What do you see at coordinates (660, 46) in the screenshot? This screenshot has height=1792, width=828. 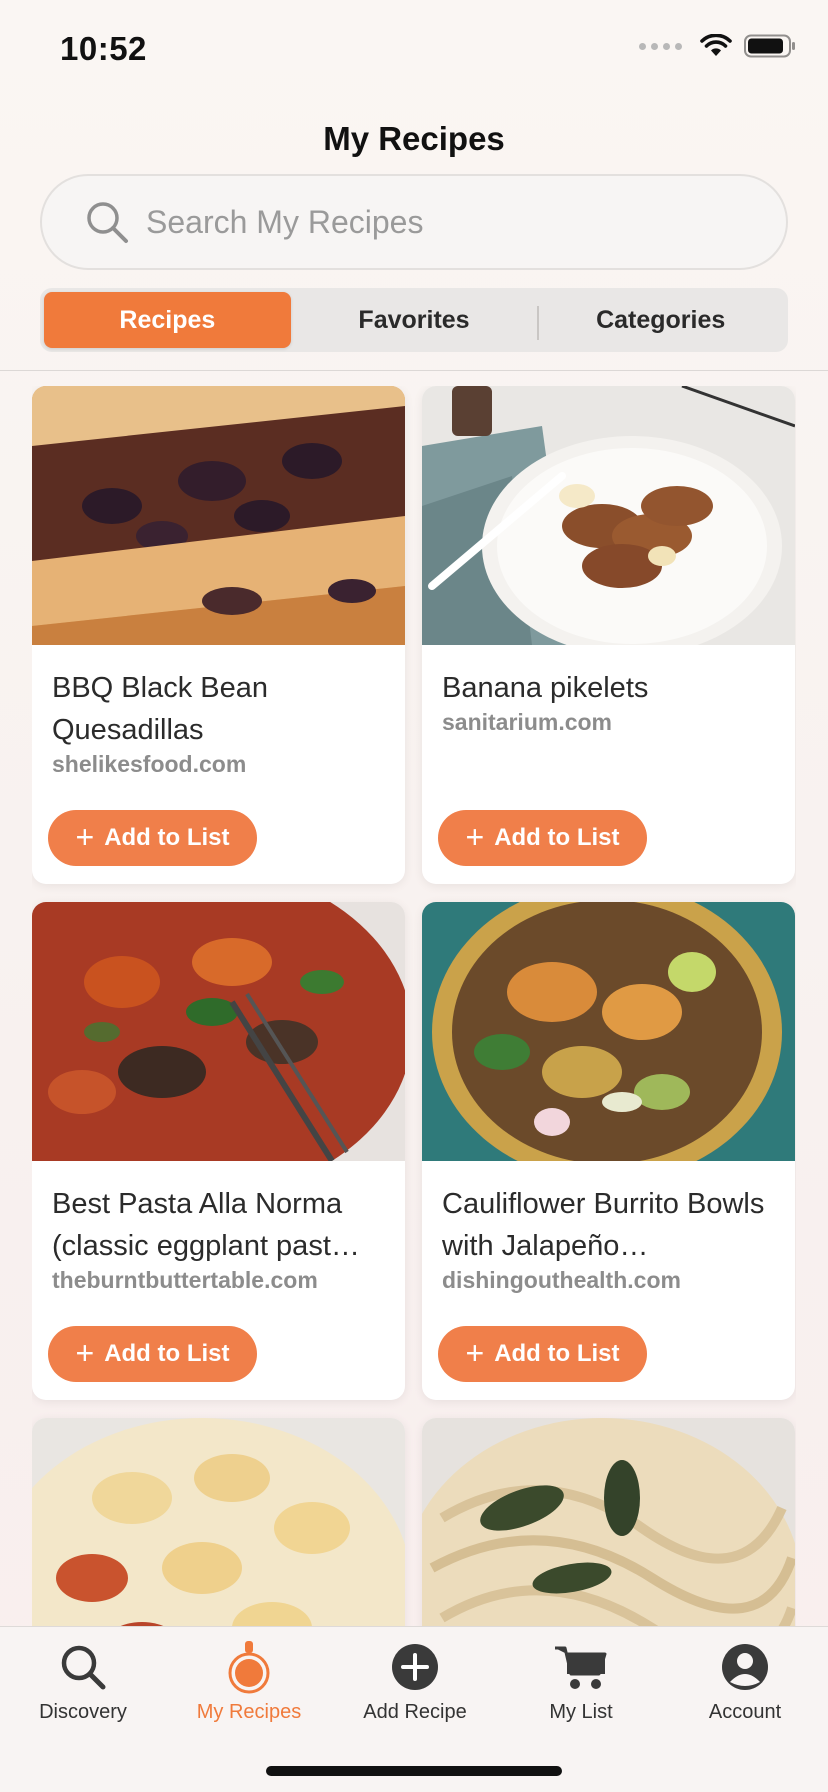 I see `signal-icon` at bounding box center [660, 46].